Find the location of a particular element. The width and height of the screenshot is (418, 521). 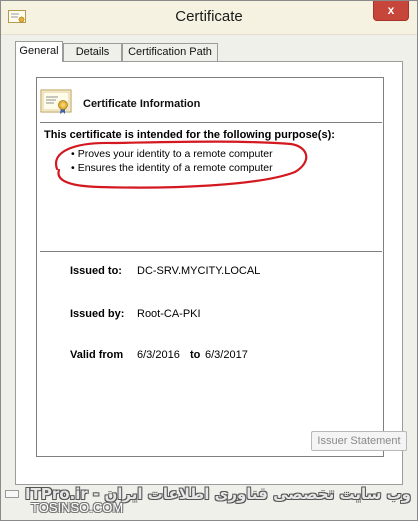

valid-from-value: 6/3/2016 is located at coordinates (158, 355).